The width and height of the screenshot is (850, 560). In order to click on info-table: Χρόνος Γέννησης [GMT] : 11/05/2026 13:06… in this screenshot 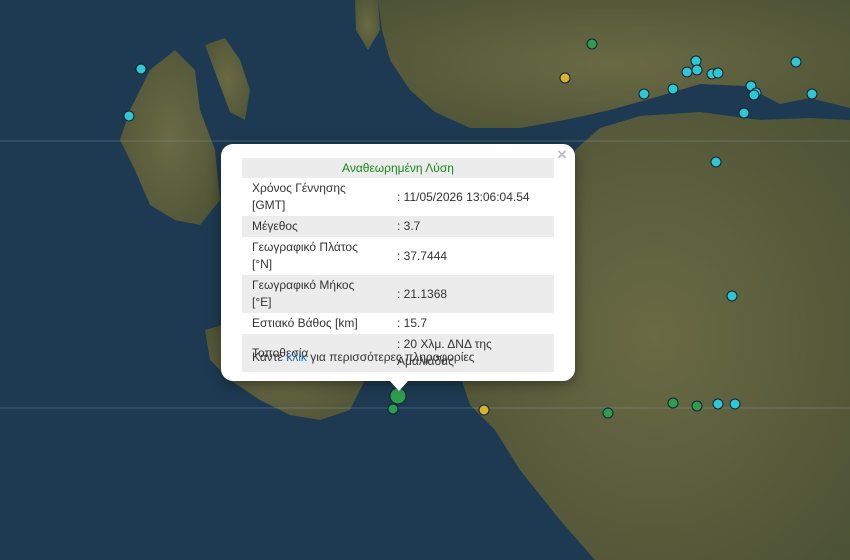, I will do `click(398, 275)`.